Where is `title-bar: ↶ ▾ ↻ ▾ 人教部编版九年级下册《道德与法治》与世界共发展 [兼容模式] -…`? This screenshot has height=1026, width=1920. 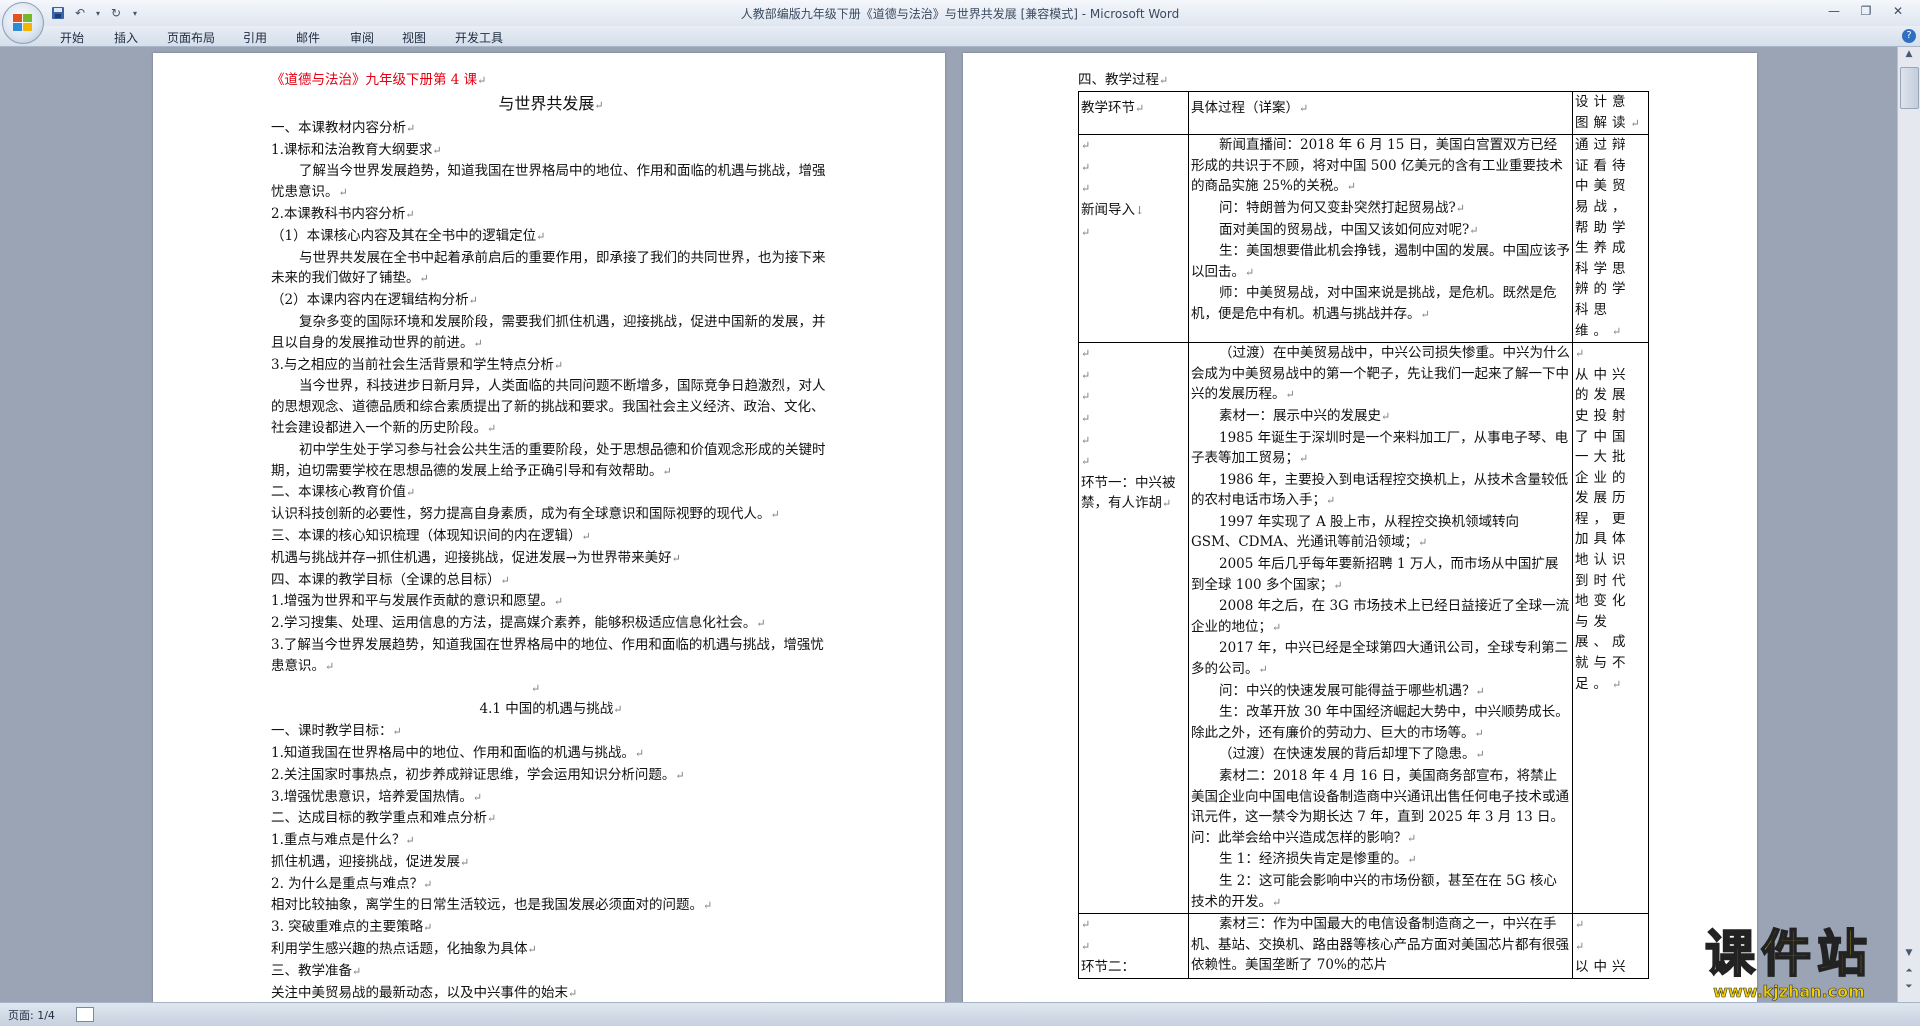
title-bar: ↶ ▾ ↻ ▾ 人教部编版九年级下册《道德与法治》与世界共发展 [兼容模式] -… is located at coordinates (960, 13).